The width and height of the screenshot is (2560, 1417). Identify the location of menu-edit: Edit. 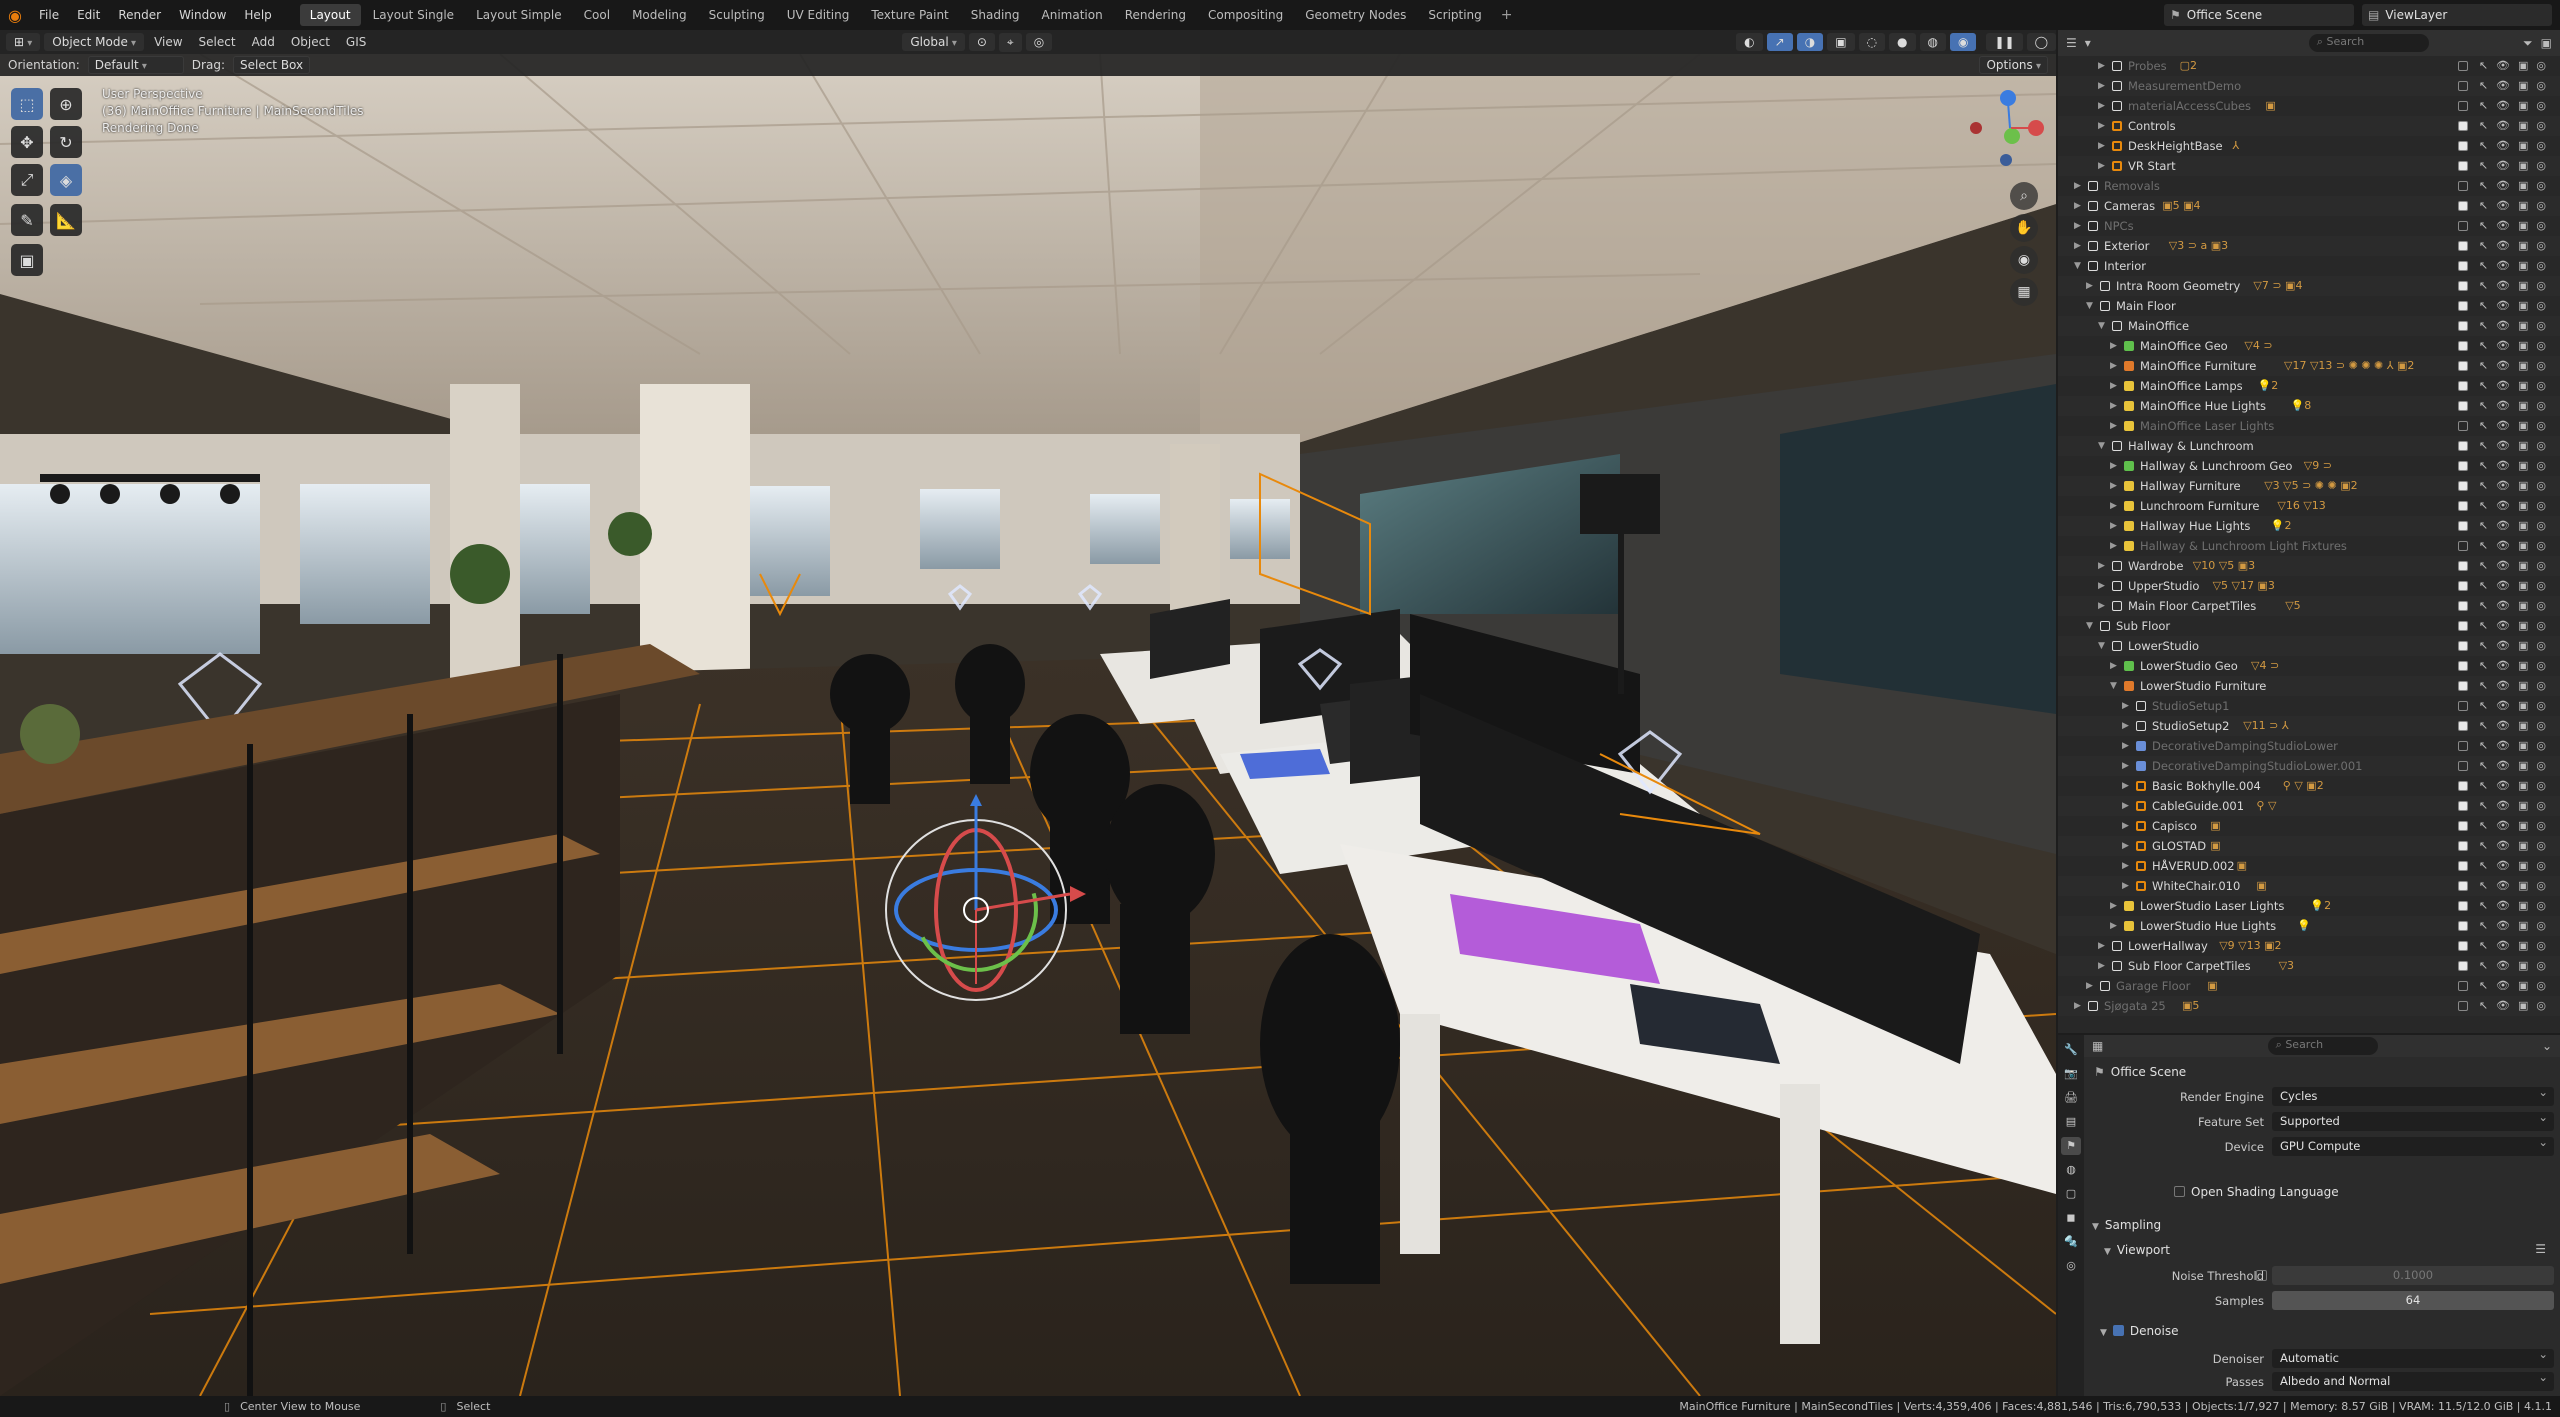
(88, 15).